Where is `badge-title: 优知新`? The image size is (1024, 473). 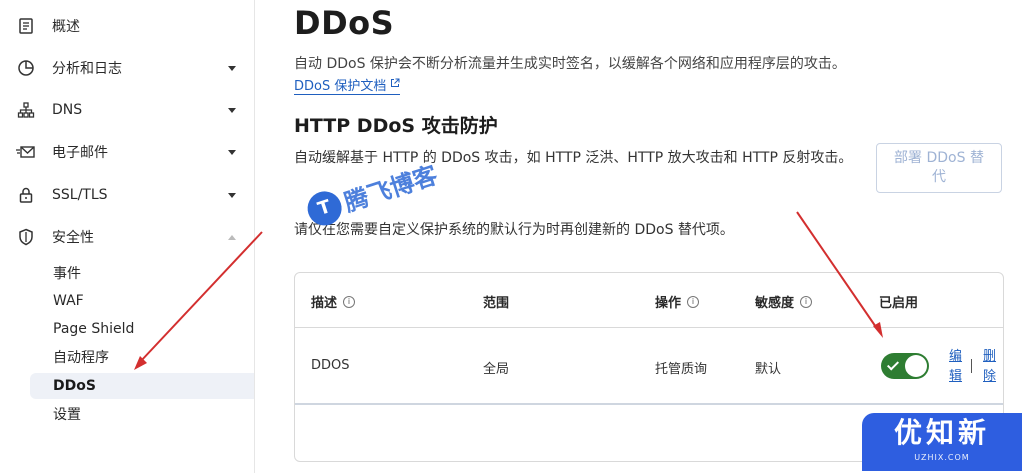
badge-title: 优知新 is located at coordinates (941, 432).